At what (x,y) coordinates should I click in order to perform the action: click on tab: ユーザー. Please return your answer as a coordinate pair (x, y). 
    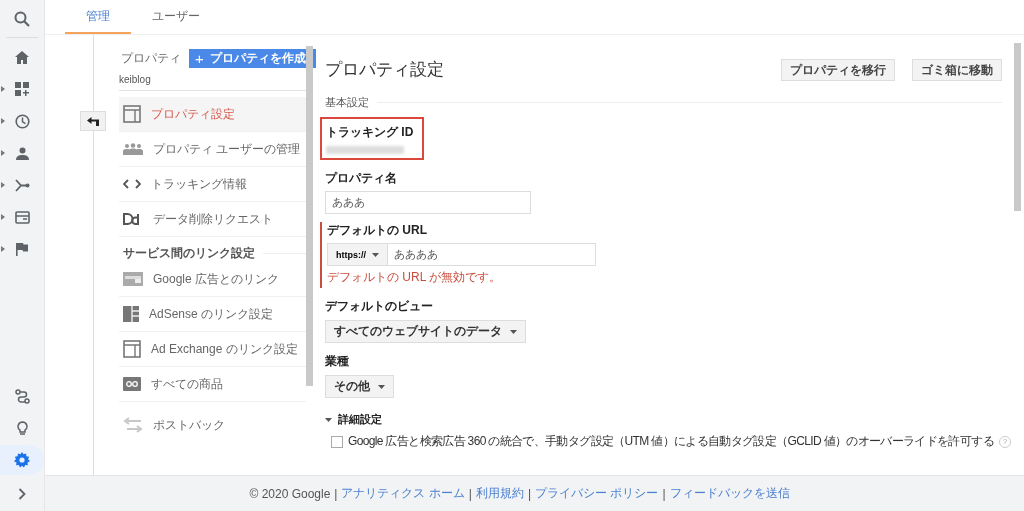
    Looking at the image, I should click on (176, 17).